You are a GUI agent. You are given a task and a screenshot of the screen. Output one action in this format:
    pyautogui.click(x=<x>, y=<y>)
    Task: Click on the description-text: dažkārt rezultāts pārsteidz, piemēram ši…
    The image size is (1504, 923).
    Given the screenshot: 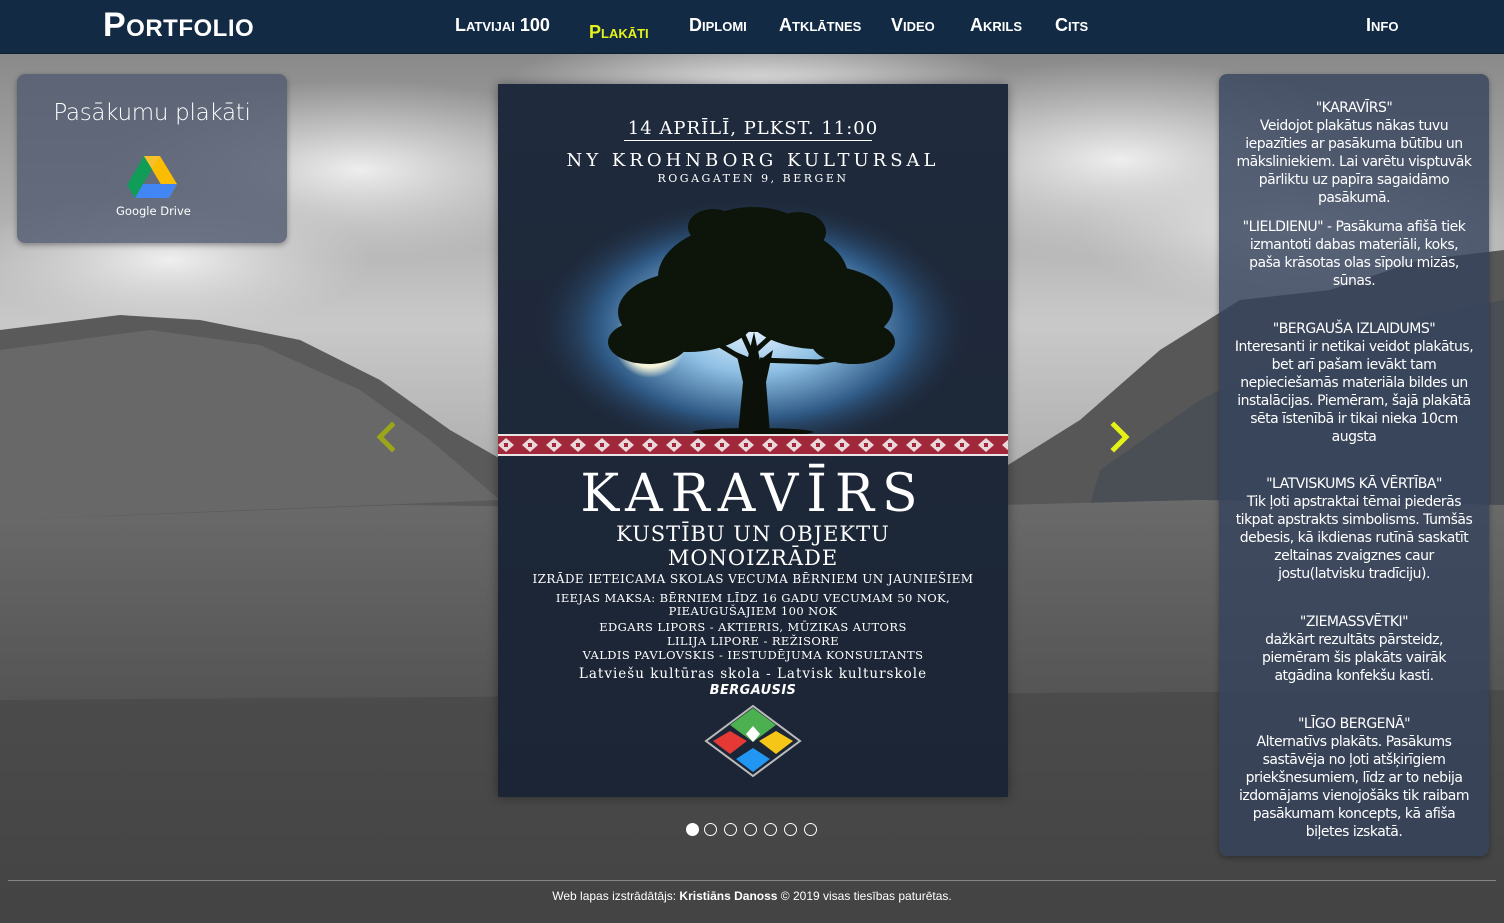 What is the action you would take?
    pyautogui.click(x=1354, y=658)
    